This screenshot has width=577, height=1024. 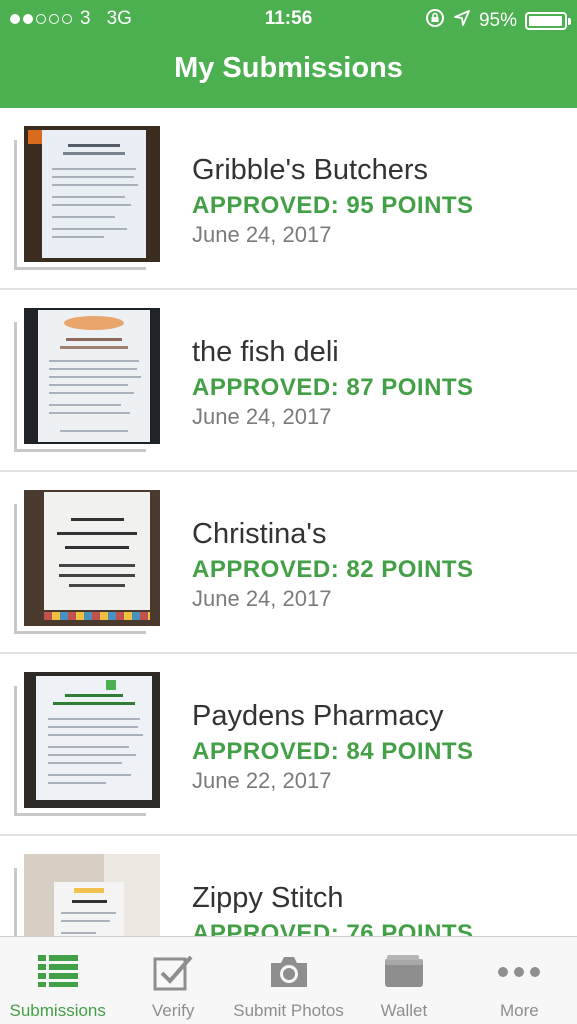 What do you see at coordinates (435, 21) in the screenshot?
I see `rotation-lock-icon` at bounding box center [435, 21].